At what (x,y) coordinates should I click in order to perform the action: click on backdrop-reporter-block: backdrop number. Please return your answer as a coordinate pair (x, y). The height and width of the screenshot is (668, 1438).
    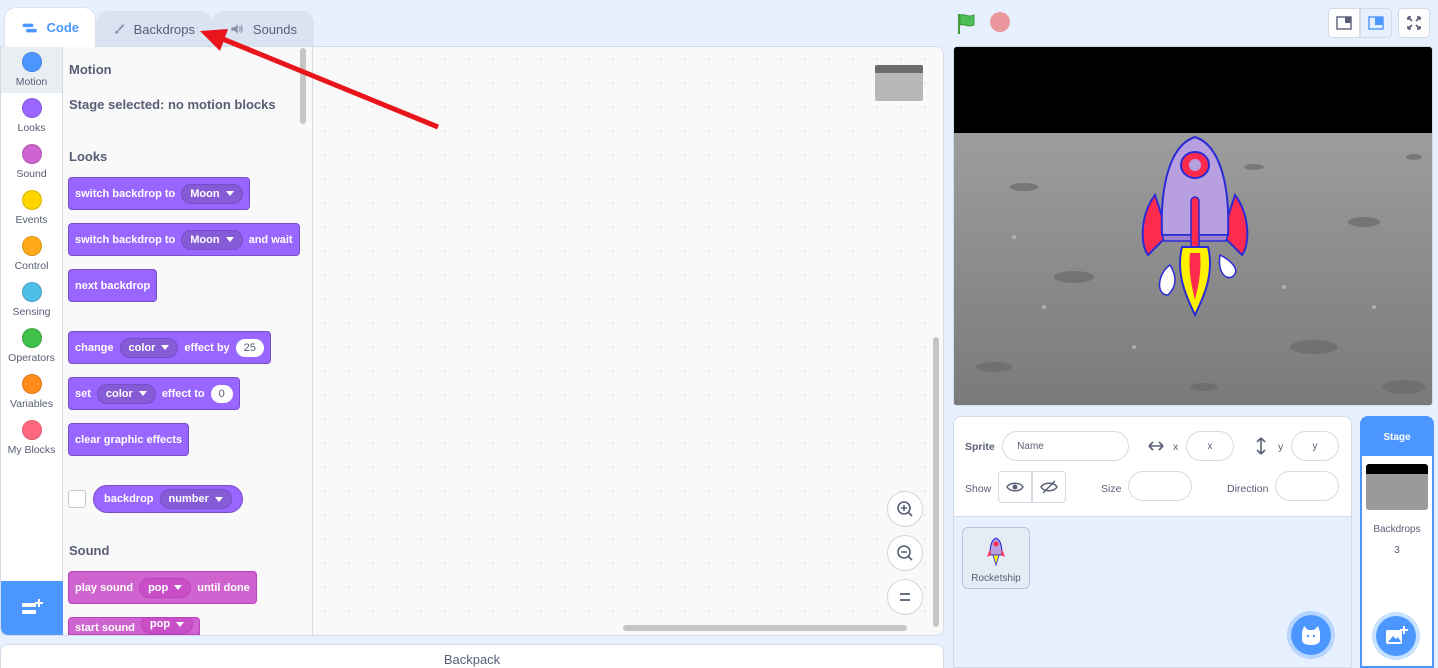
    Looking at the image, I should click on (168, 499).